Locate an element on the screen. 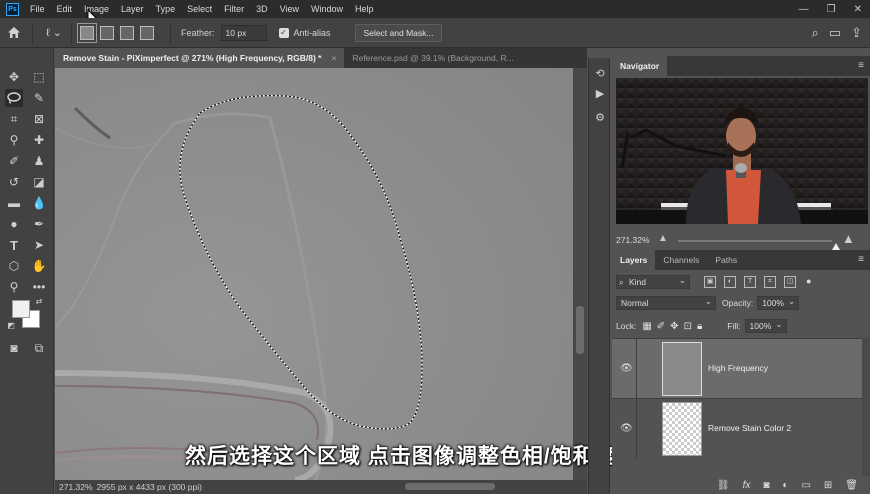  photoshop-logo: Ps is located at coordinates (12, 9).